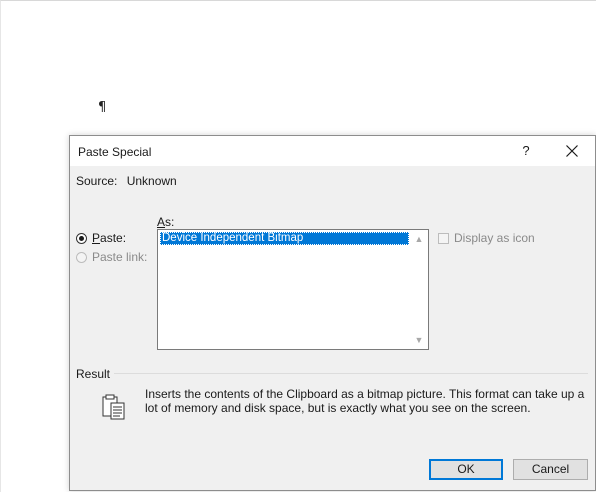  I want to click on as-label: As:, so click(166, 222).